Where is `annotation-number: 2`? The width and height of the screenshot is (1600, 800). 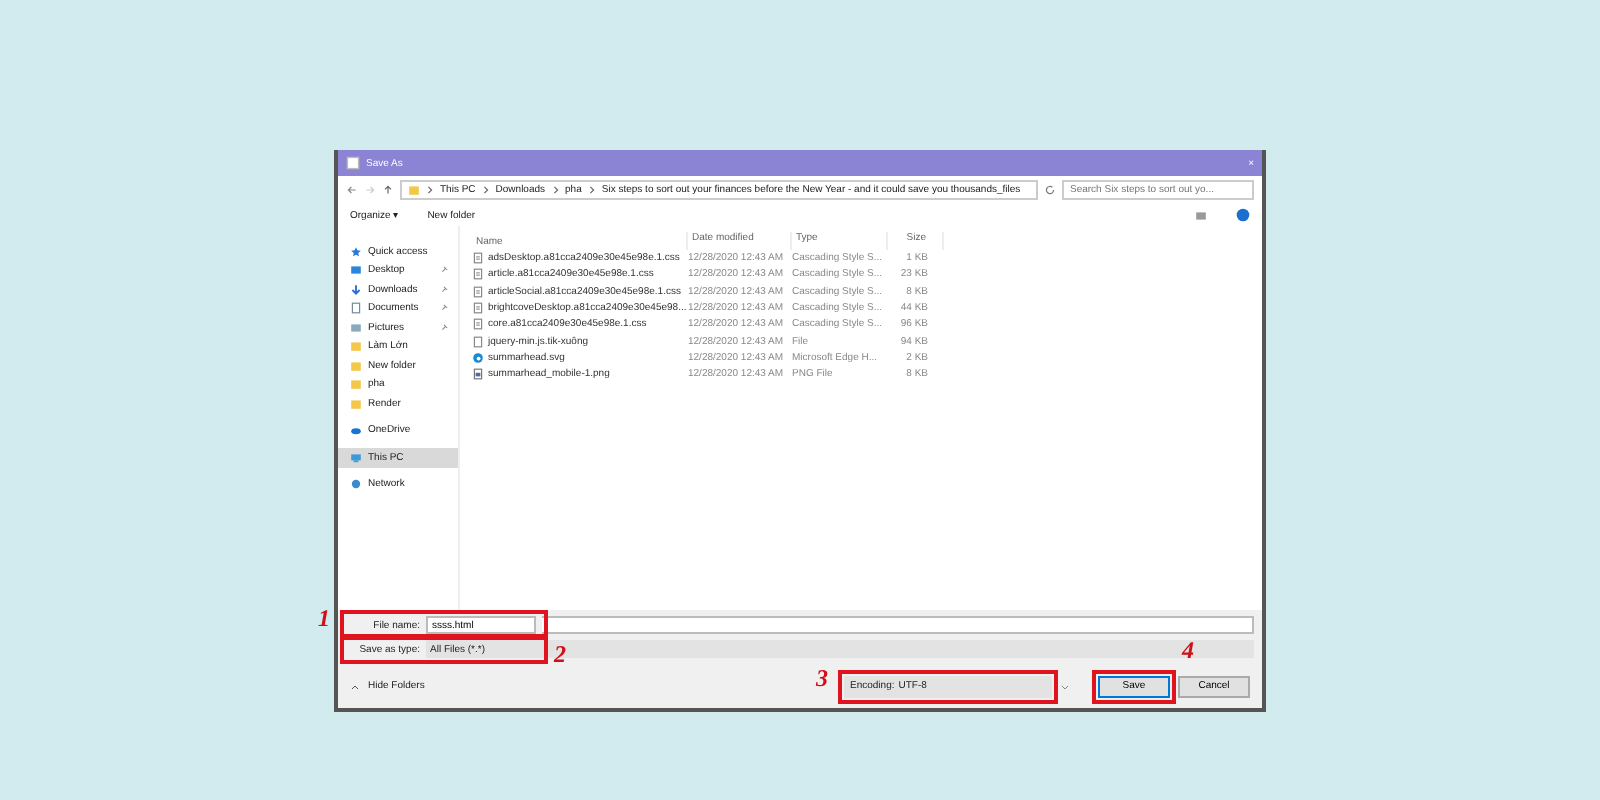 annotation-number: 2 is located at coordinates (560, 655).